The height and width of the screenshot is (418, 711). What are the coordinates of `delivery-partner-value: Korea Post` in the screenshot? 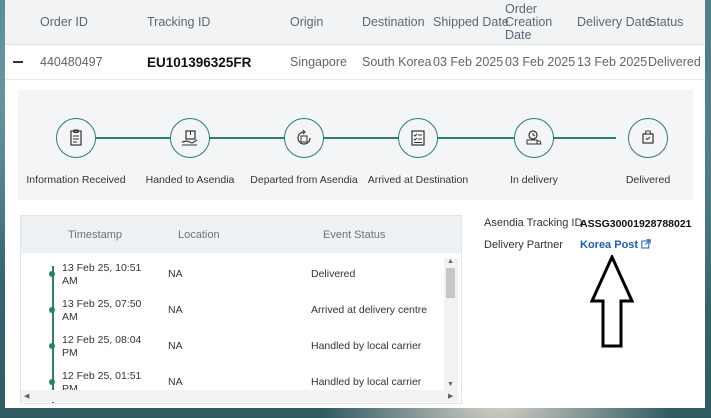 It's located at (609, 245).